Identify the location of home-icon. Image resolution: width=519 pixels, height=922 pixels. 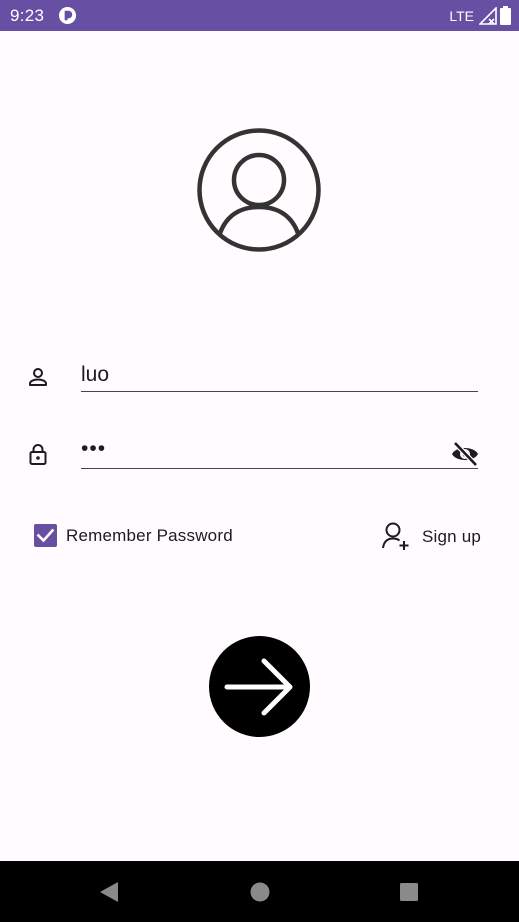
(260, 892).